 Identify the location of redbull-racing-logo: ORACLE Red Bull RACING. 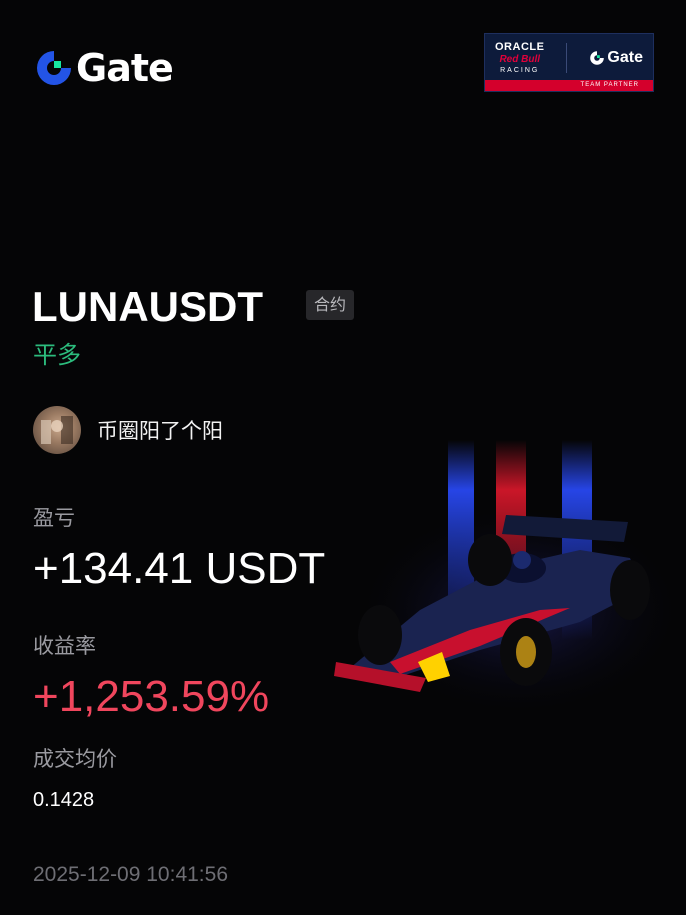
(520, 58).